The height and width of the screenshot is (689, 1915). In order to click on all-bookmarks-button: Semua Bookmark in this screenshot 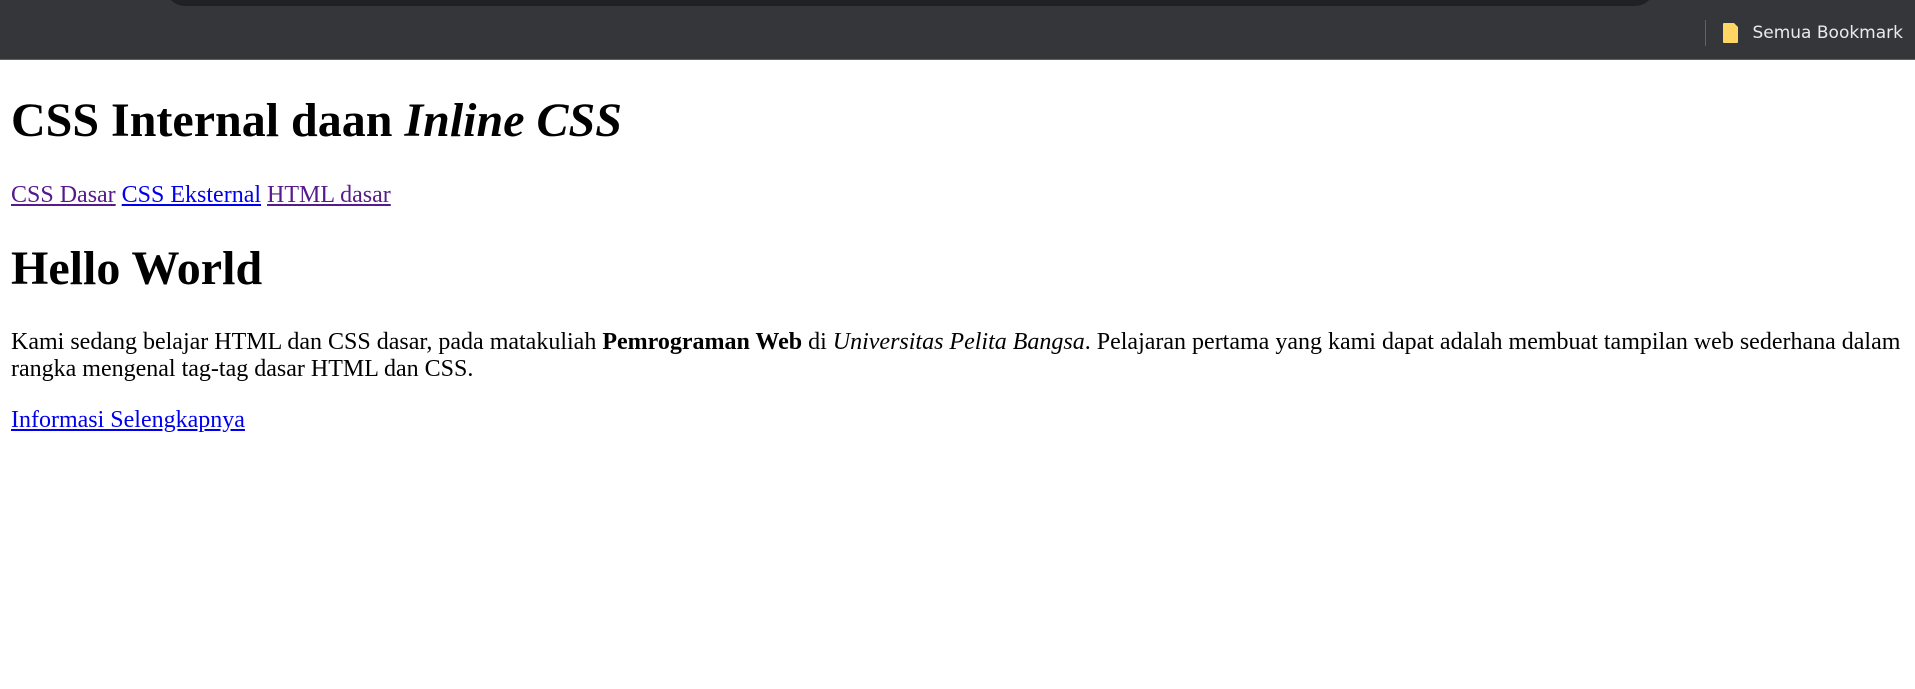, I will do `click(1818, 33)`.